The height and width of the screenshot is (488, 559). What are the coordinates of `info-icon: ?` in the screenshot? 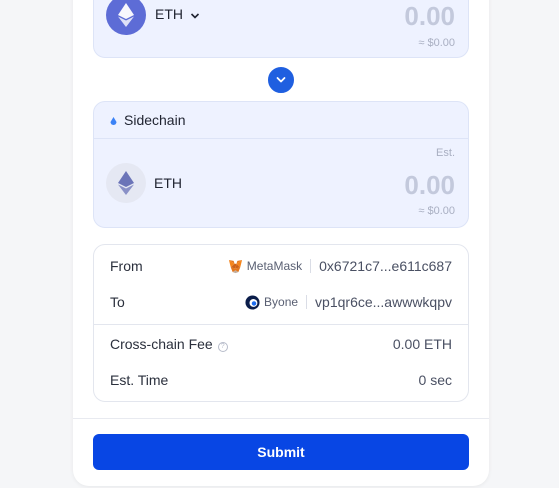 It's located at (222, 347).